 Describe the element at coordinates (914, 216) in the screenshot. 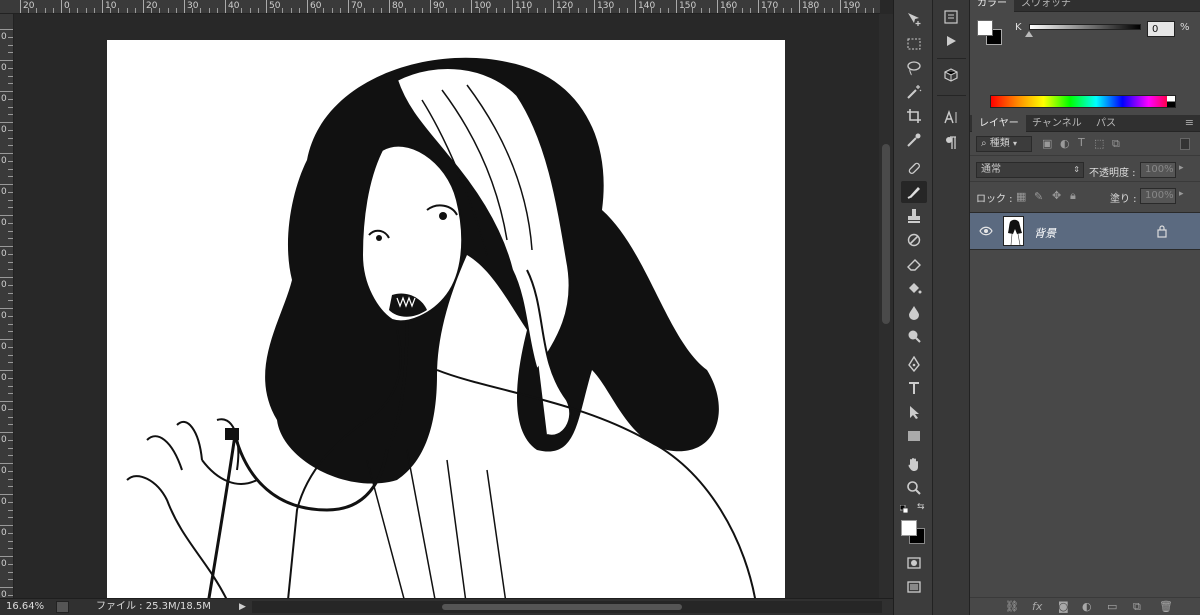

I see `clone-stamp-tool-icon` at that location.